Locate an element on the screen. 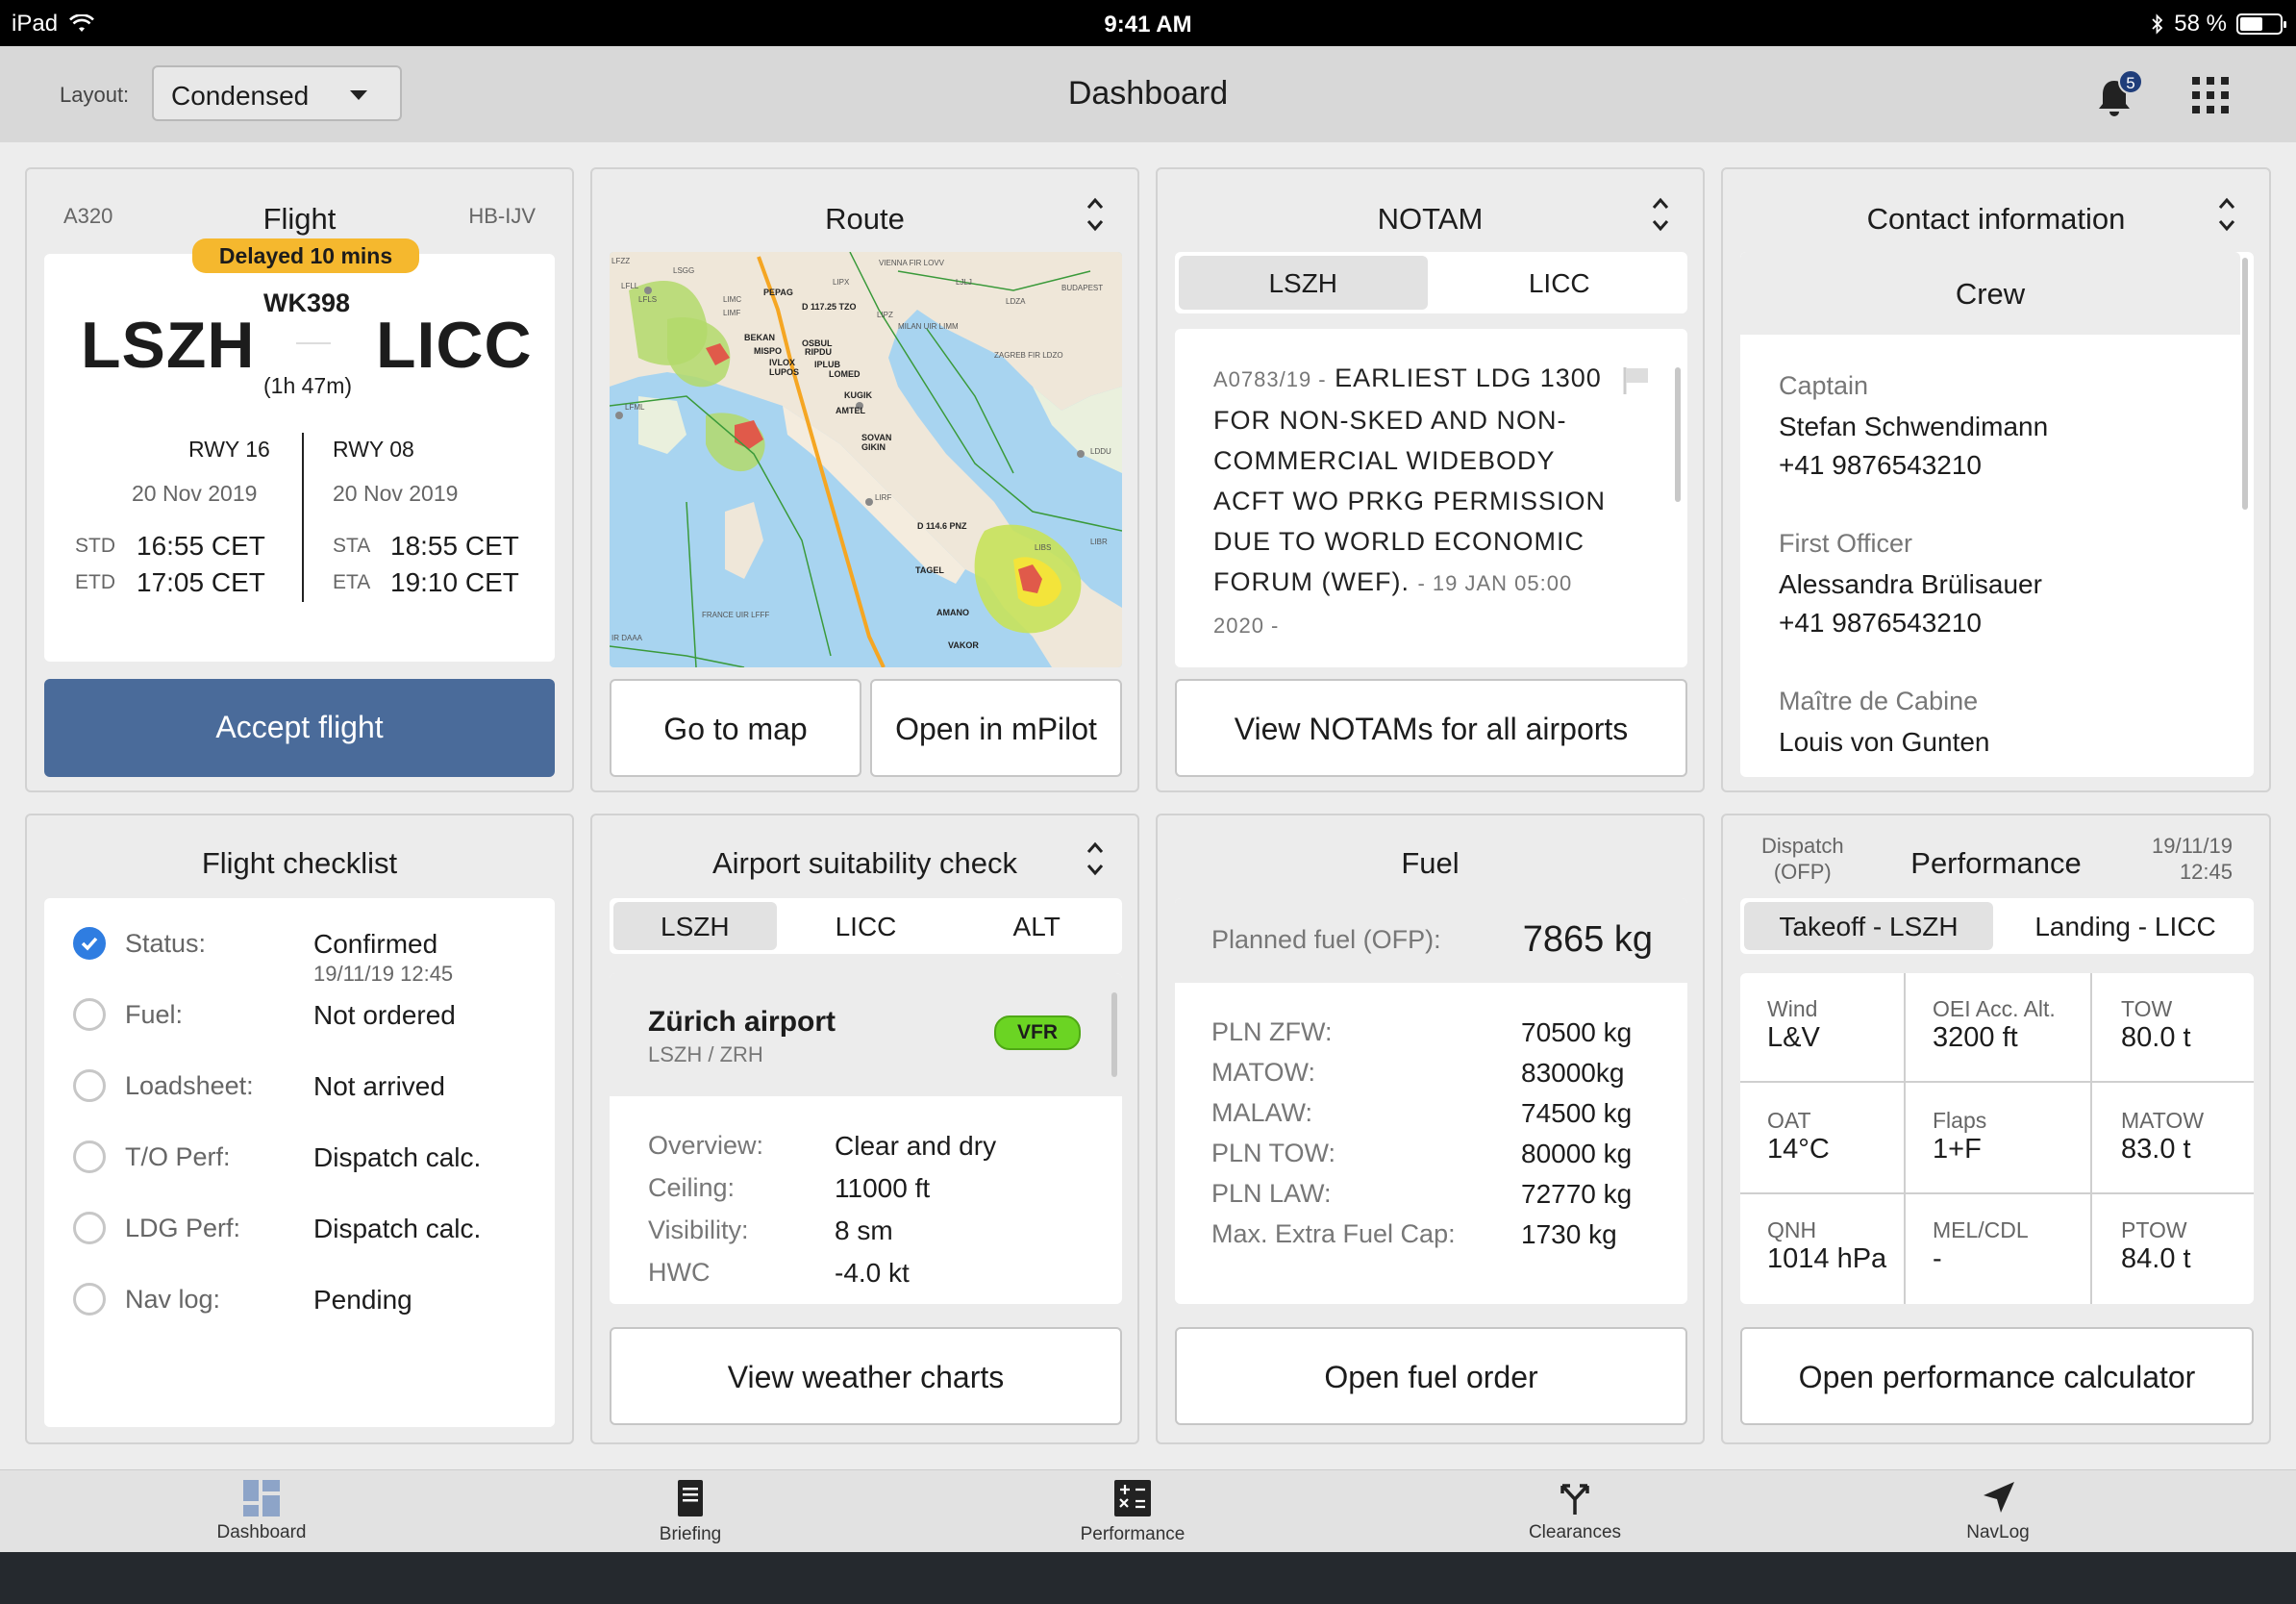 Image resolution: width=2296 pixels, height=1604 pixels. map-label: GIKIN is located at coordinates (873, 447).